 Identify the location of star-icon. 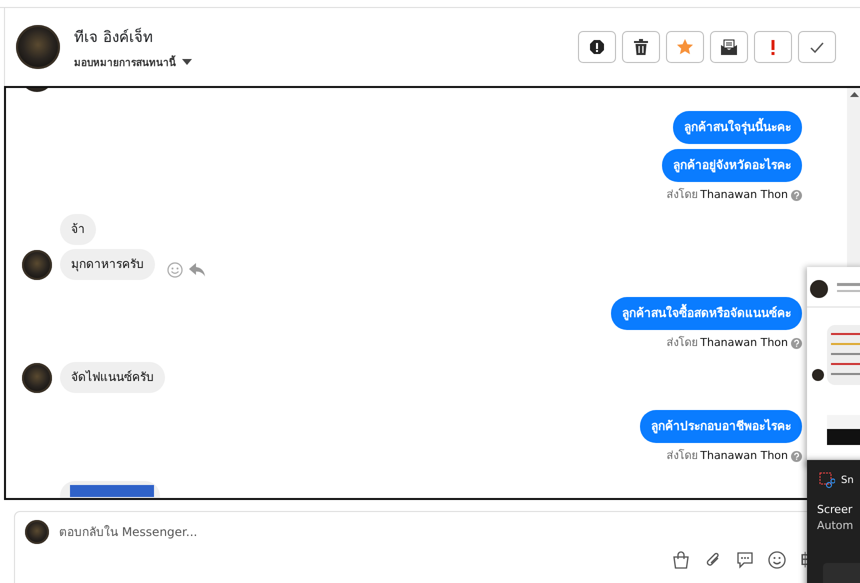
(685, 47).